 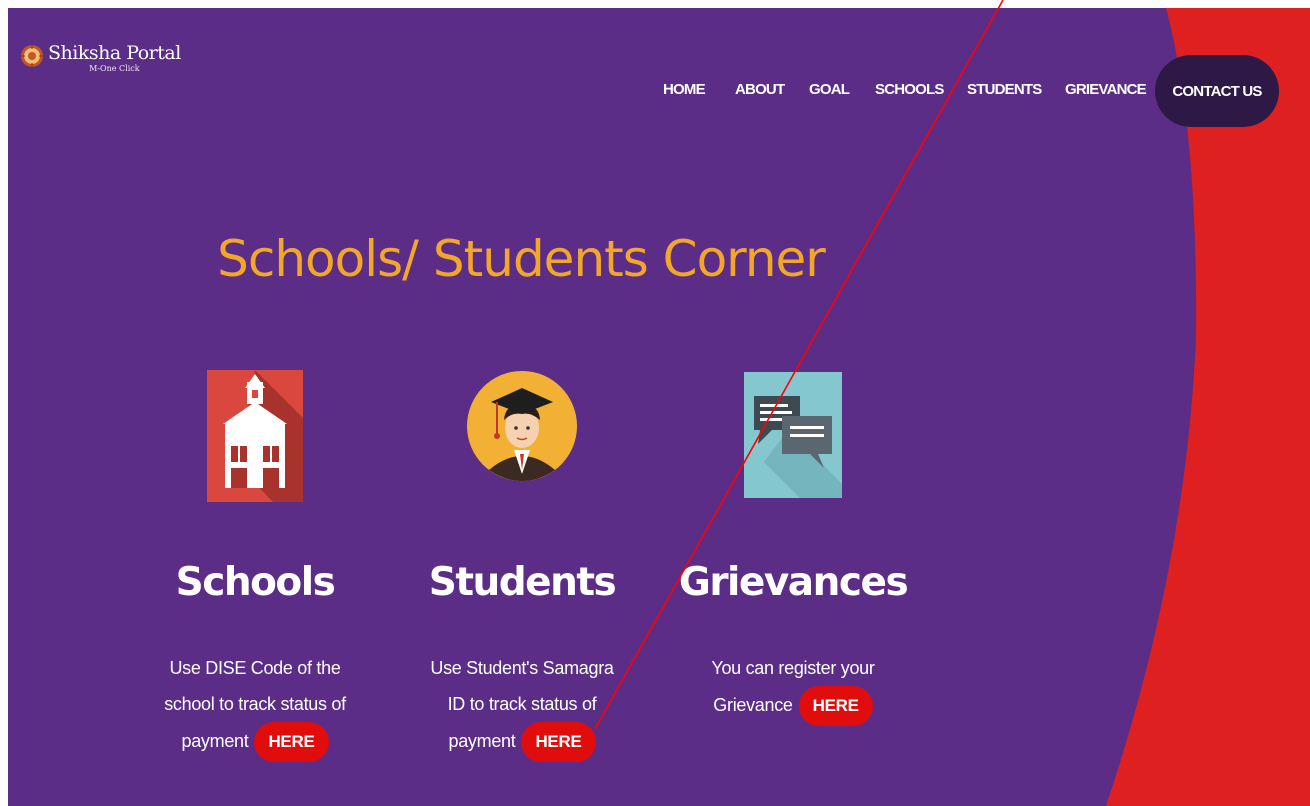 I want to click on description-line: Use DISE Code of the, so click(x=255, y=668).